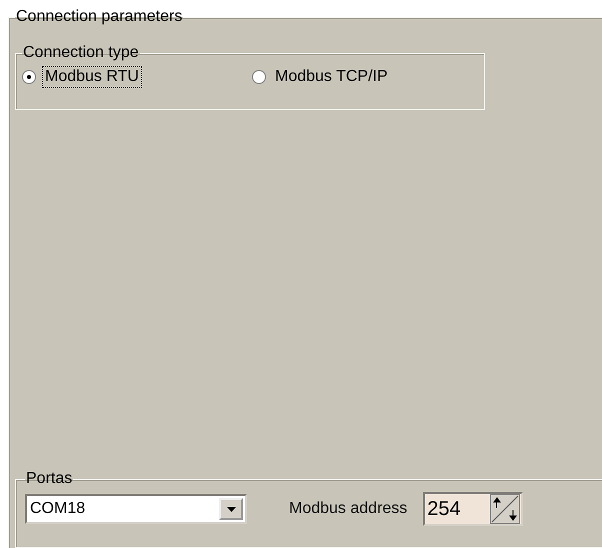  I want to click on up-down-arrows-icon, so click(505, 509).